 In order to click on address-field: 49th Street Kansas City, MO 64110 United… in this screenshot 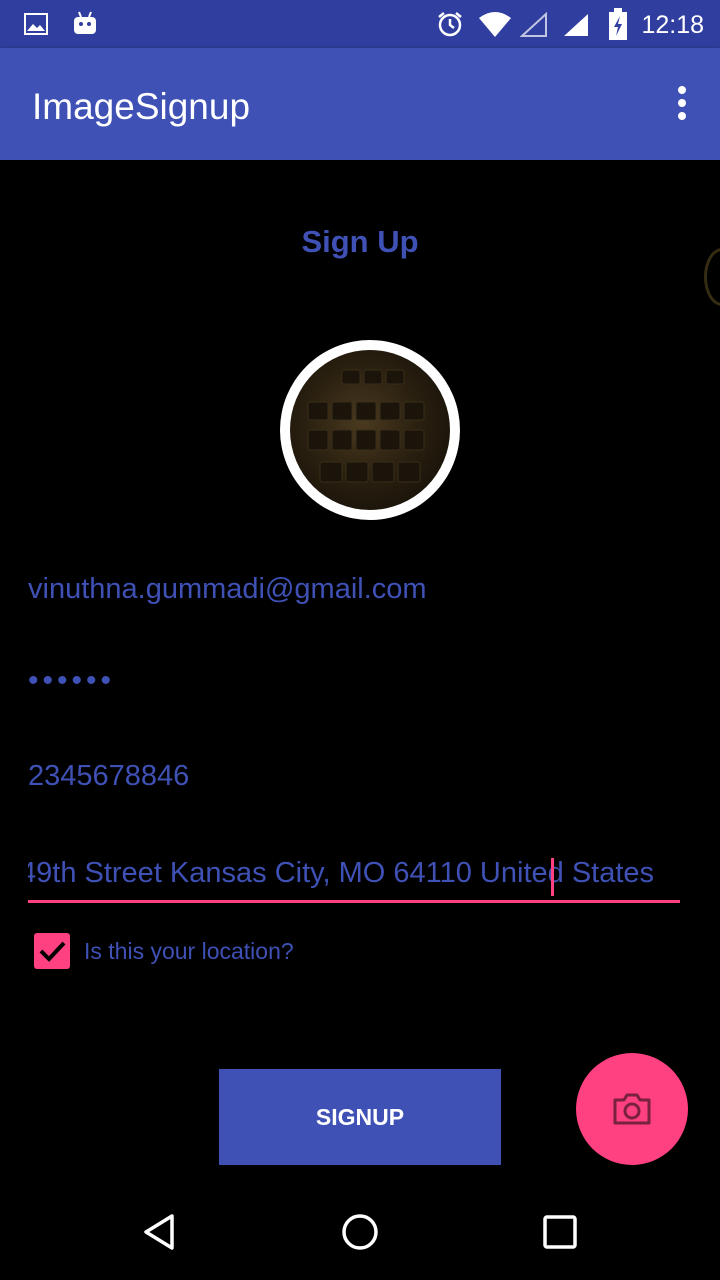, I will do `click(354, 873)`.